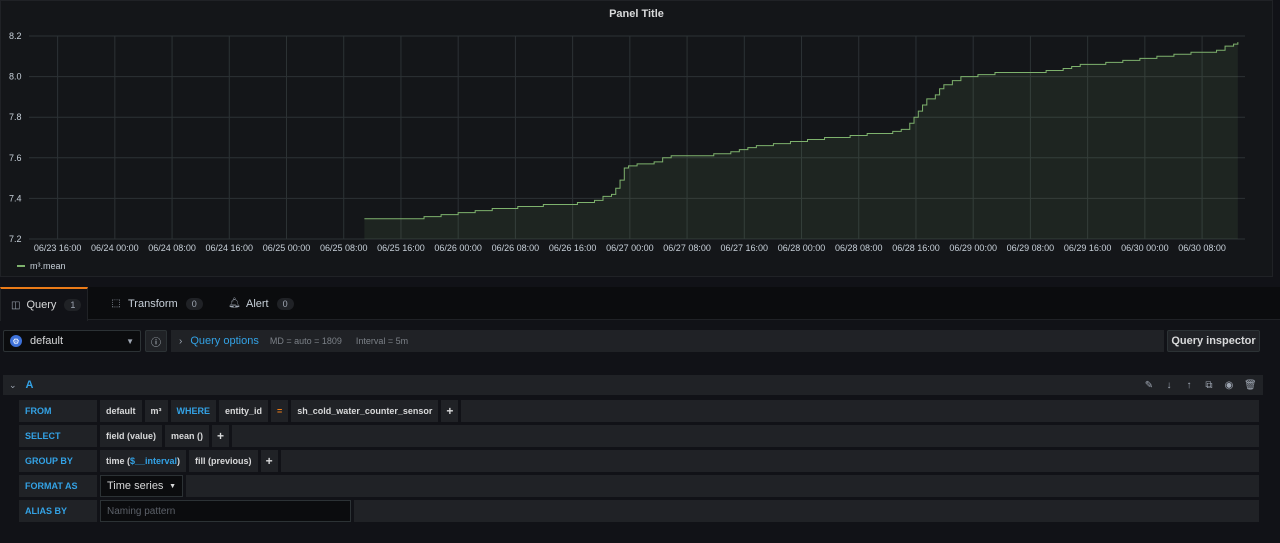 This screenshot has width=1280, height=543. I want to click on y-tick-label: 7.8, so click(15, 117).